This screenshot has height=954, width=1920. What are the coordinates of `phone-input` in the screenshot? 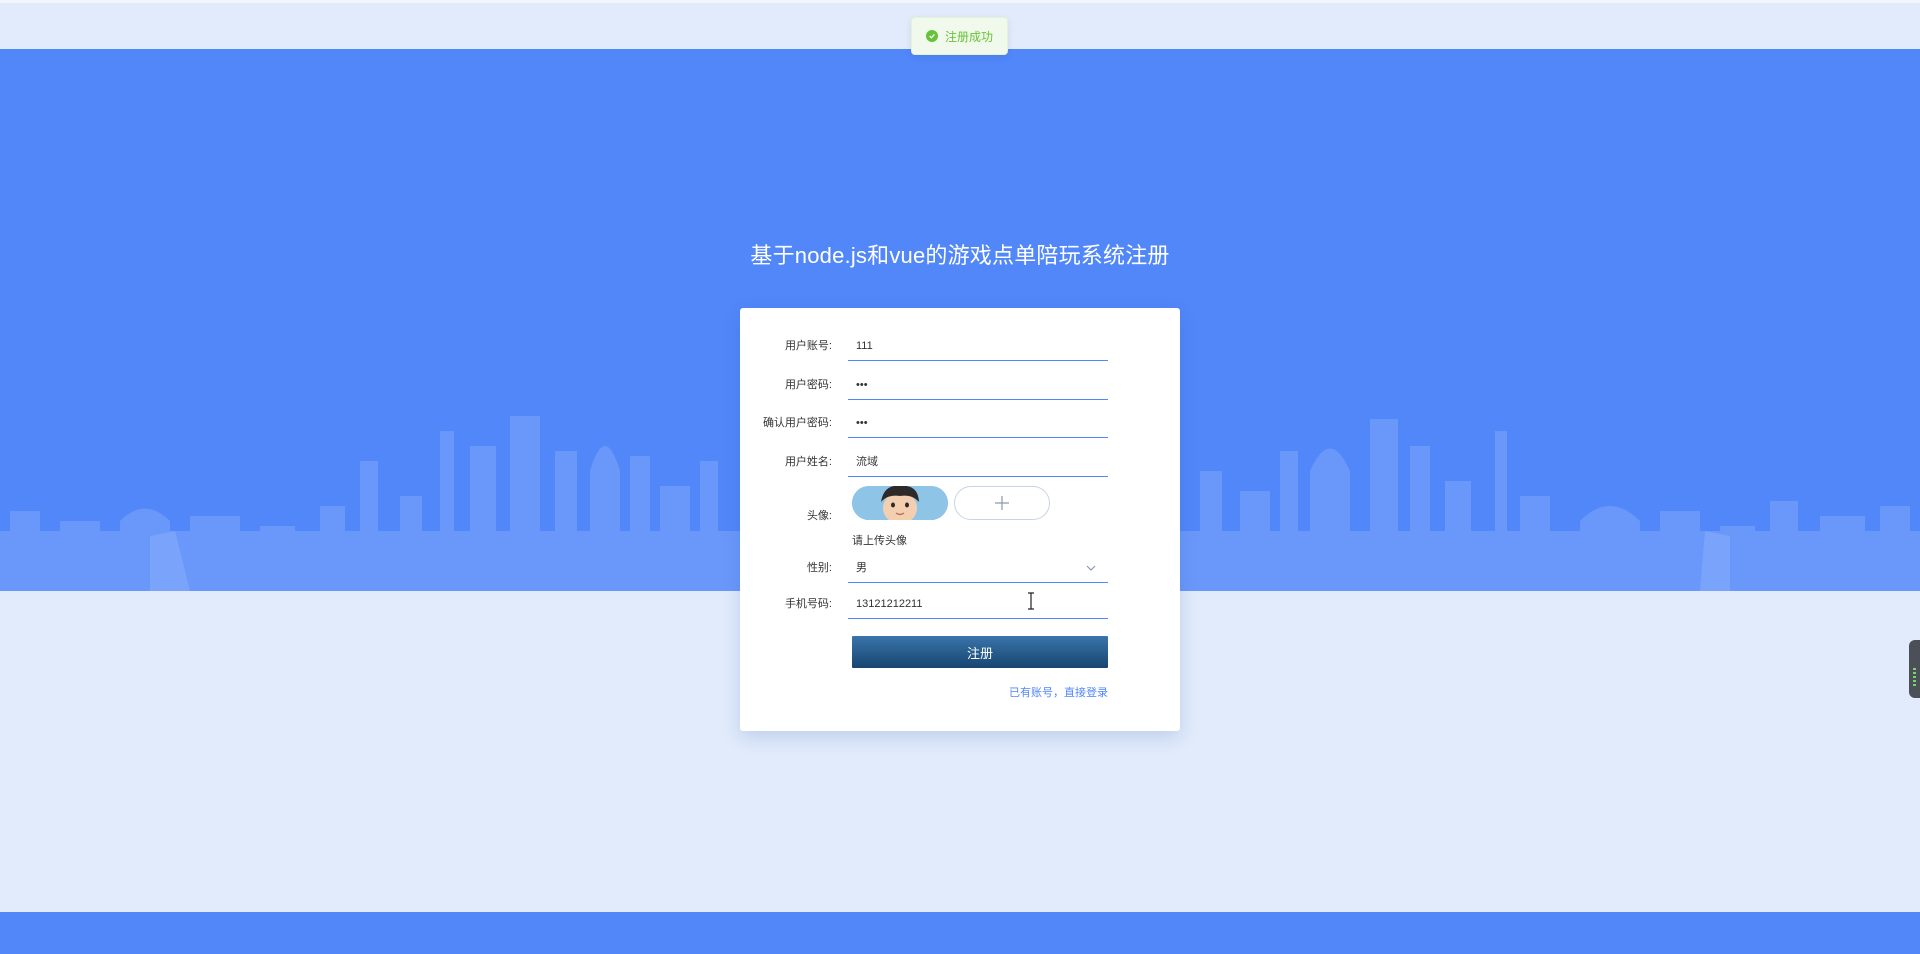 It's located at (978, 604).